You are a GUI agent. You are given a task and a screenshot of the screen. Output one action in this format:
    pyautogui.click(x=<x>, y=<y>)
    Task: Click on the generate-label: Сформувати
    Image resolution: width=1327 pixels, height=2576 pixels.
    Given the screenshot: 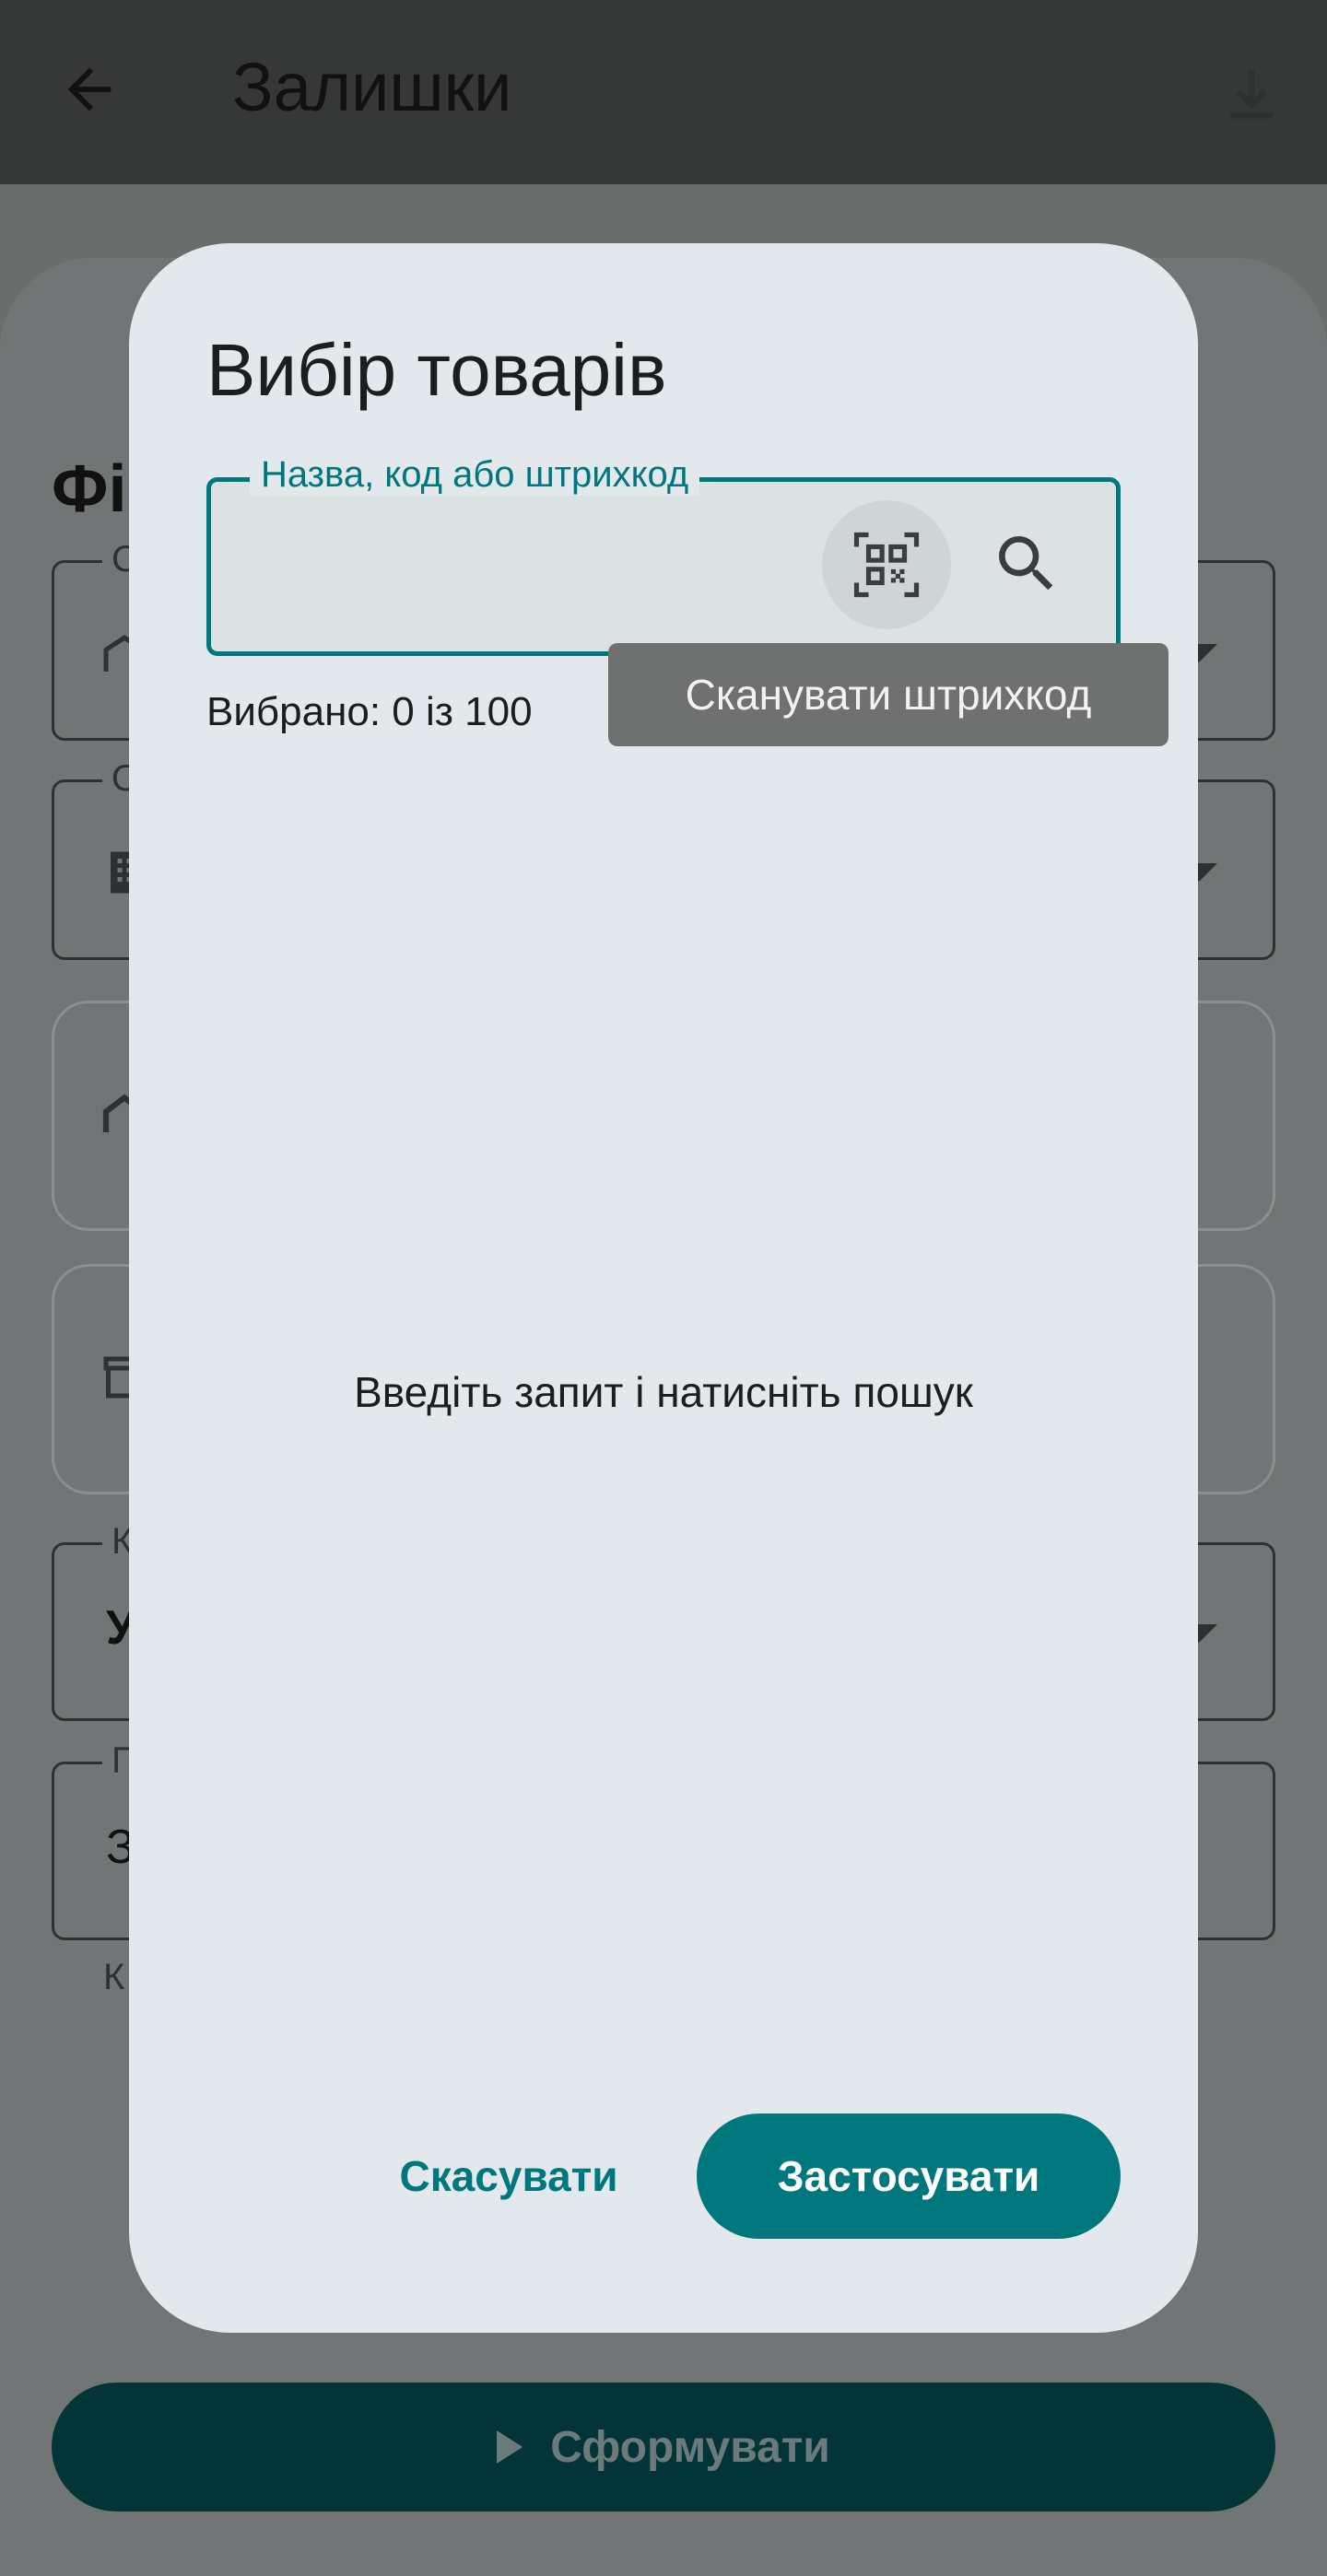 What is the action you would take?
    pyautogui.click(x=690, y=2447)
    